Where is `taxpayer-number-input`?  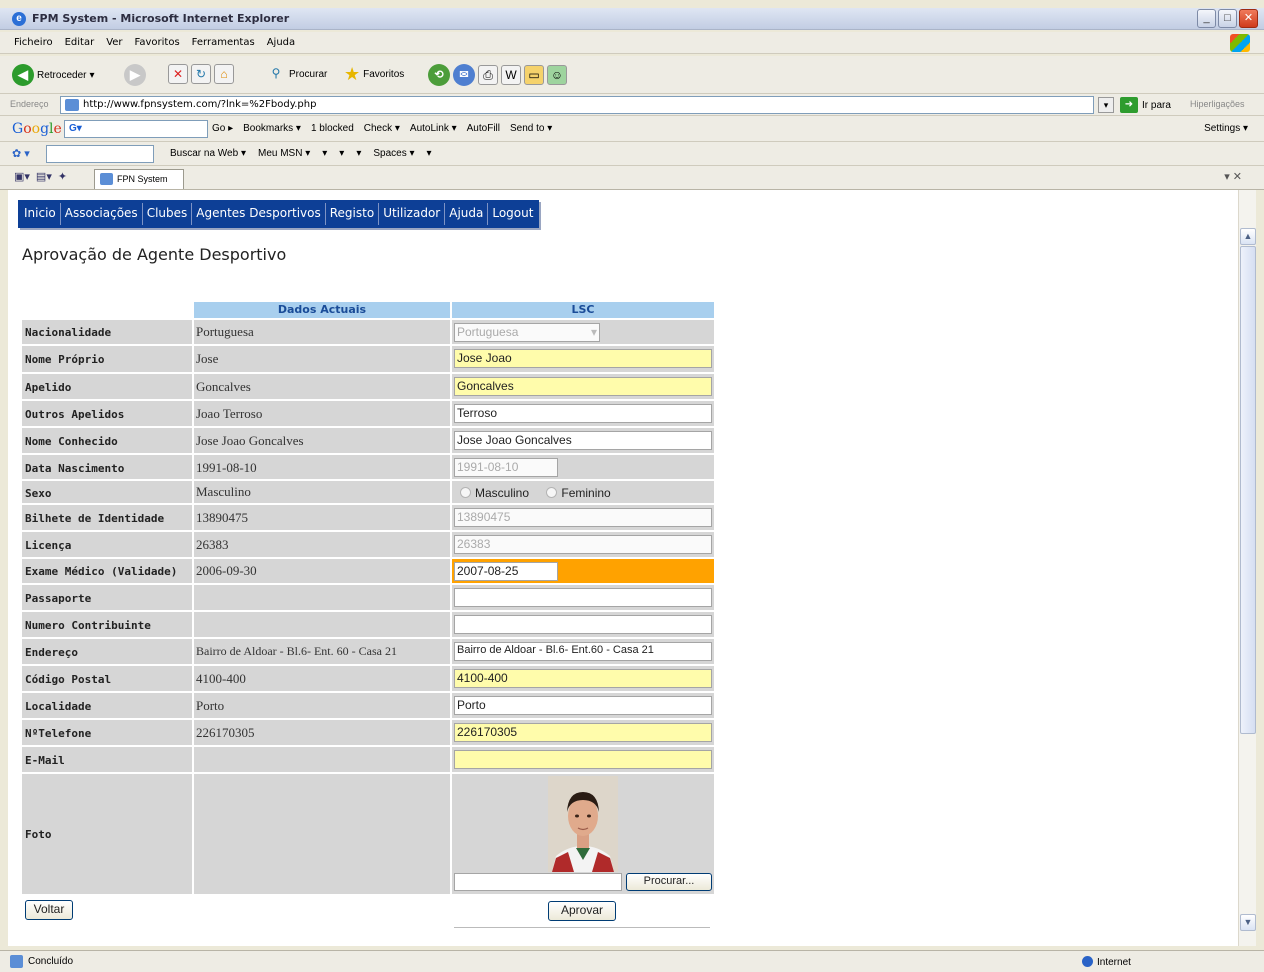 taxpayer-number-input is located at coordinates (583, 624).